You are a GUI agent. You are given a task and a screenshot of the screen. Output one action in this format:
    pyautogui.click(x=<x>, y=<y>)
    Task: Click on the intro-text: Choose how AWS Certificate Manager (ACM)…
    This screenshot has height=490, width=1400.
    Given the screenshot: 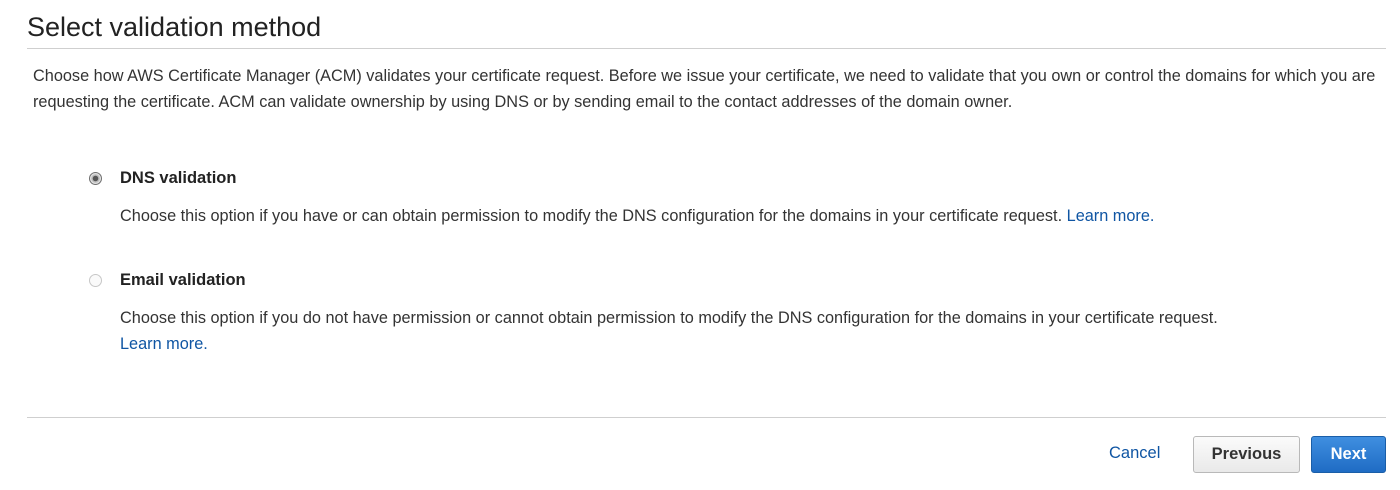 What is the action you would take?
    pyautogui.click(x=704, y=89)
    